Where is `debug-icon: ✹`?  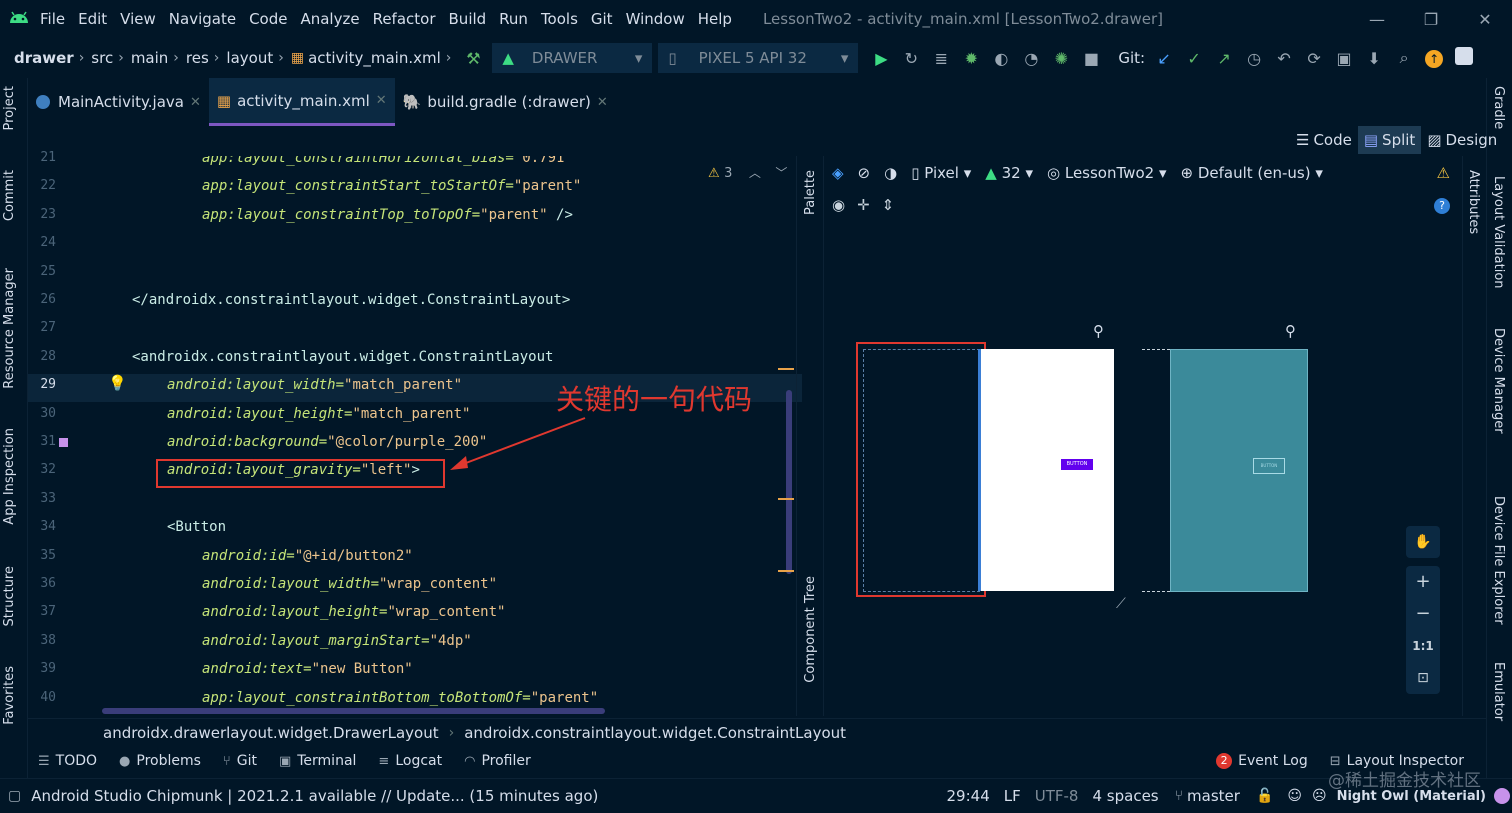 debug-icon: ✹ is located at coordinates (971, 58).